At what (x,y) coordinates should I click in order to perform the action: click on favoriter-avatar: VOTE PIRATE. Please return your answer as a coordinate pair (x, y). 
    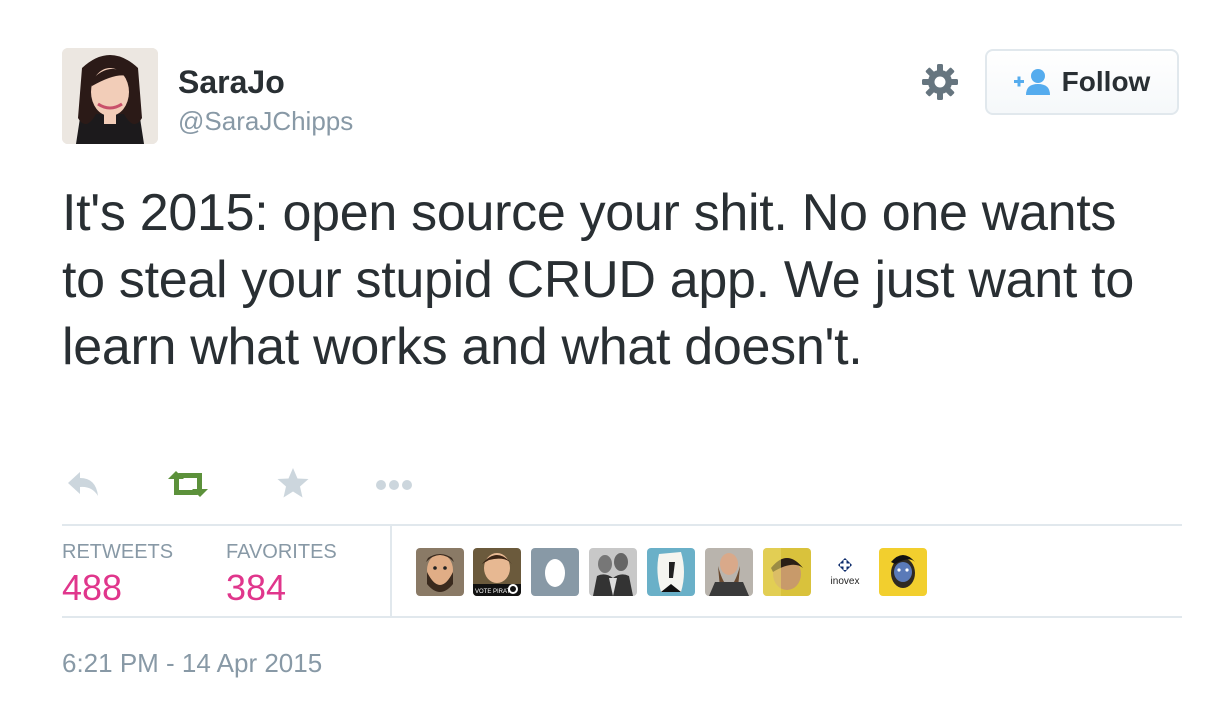
    Looking at the image, I should click on (497, 572).